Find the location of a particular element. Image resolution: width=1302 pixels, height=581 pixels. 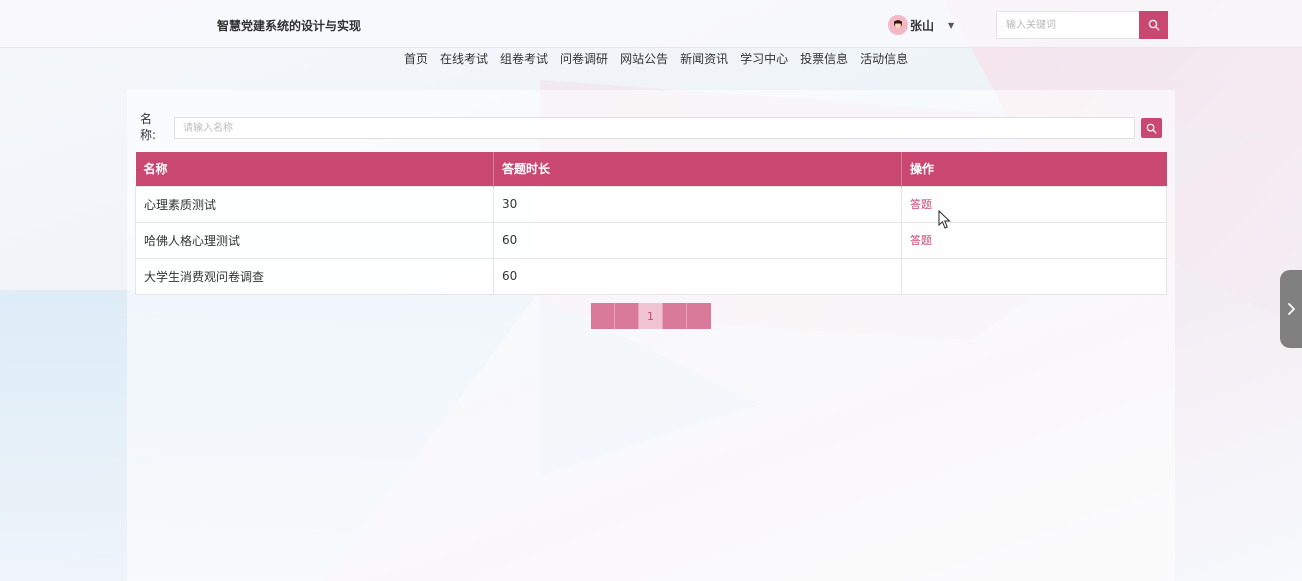

user-avatar-icon is located at coordinates (898, 24).